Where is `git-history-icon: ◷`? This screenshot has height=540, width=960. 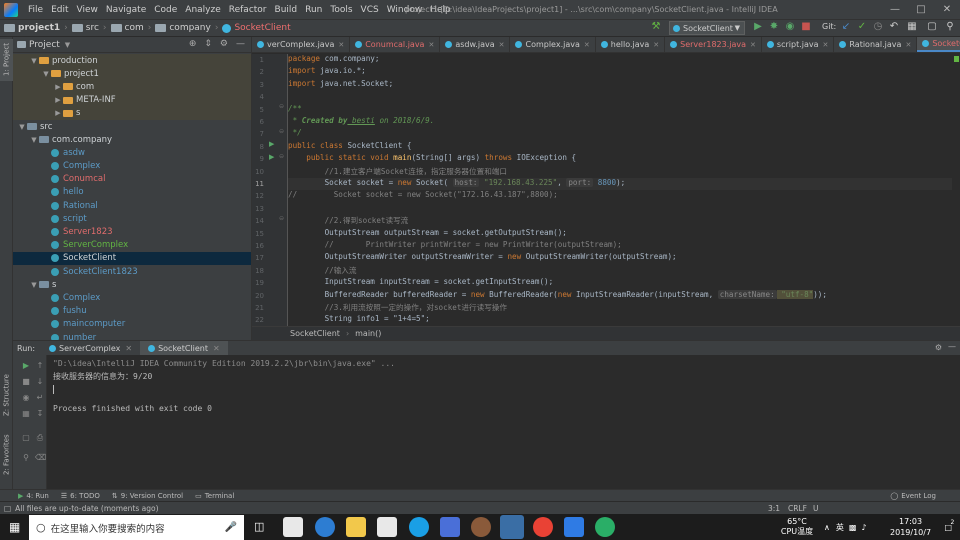
git-history-icon: ◷ is located at coordinates (878, 27).